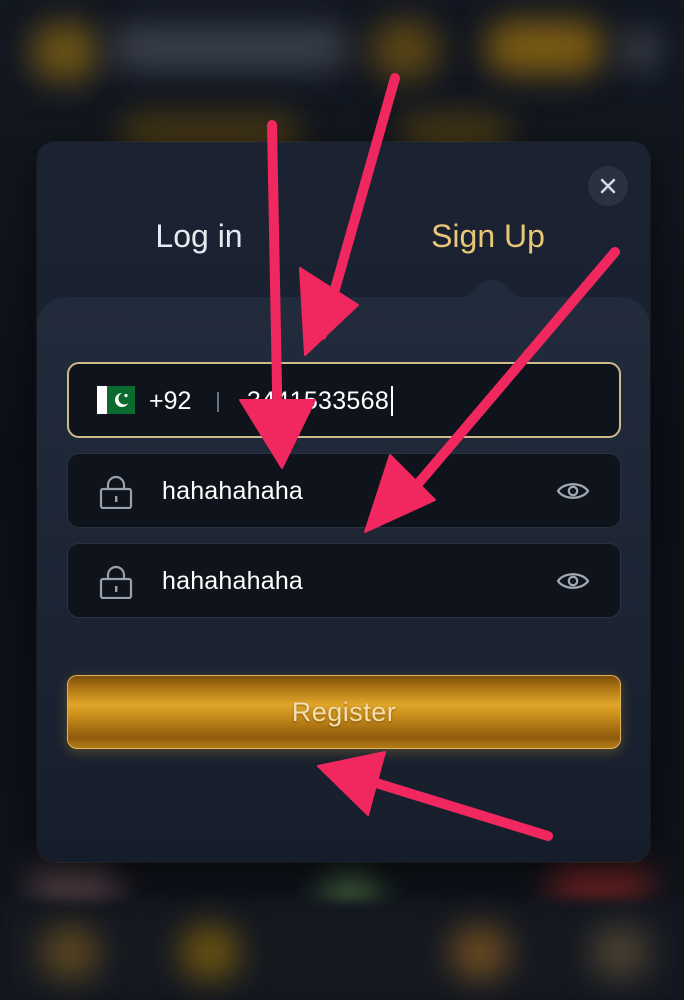 This screenshot has height=1000, width=684. I want to click on tab-login: Log in, so click(199, 236).